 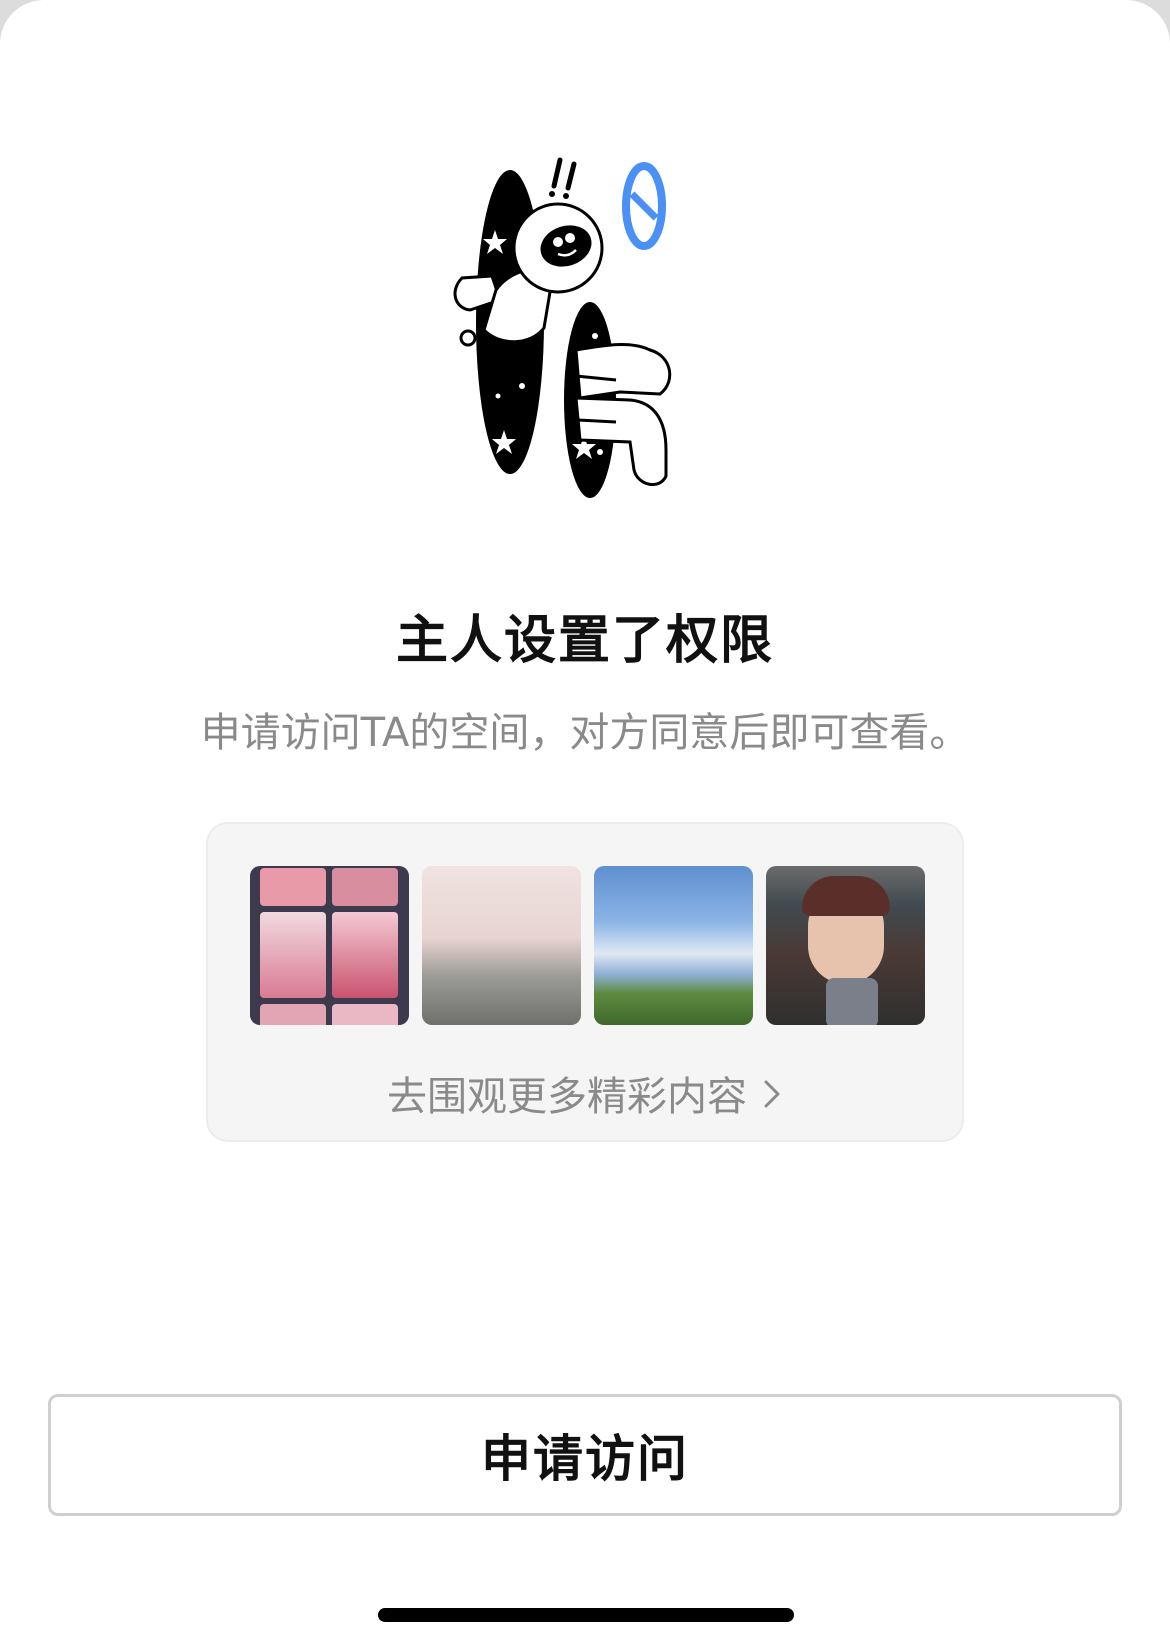 I want to click on recommend-card: 去围观更多精彩内容, so click(x=585, y=982).